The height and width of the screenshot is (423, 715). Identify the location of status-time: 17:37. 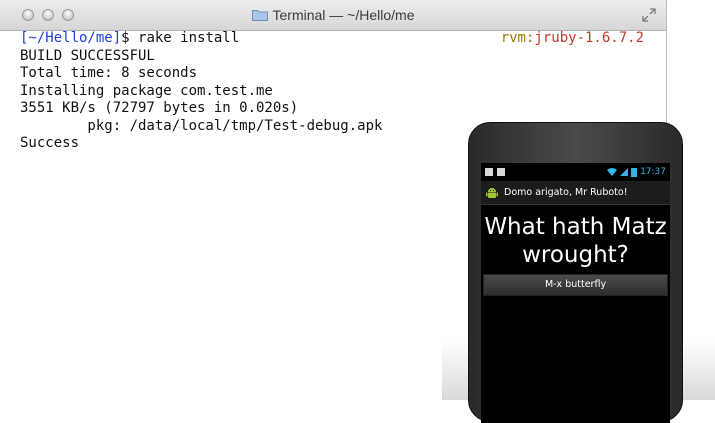
(653, 172).